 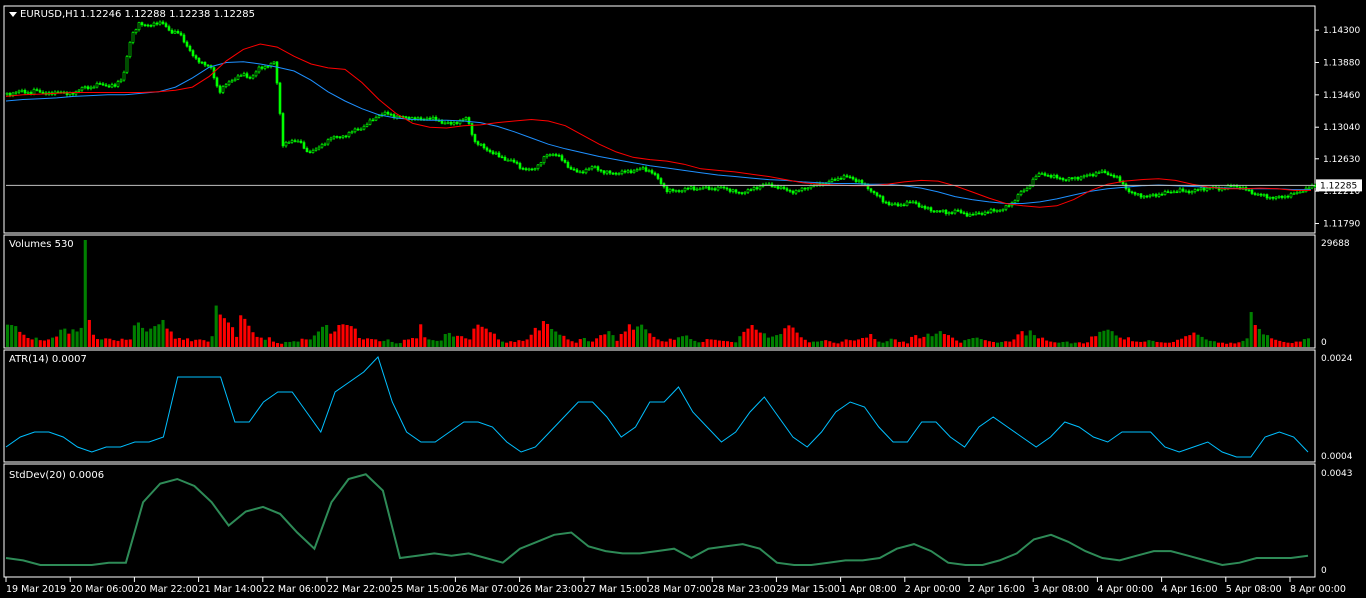 I want to click on current-price-label: 1.12285, so click(x=1338, y=186).